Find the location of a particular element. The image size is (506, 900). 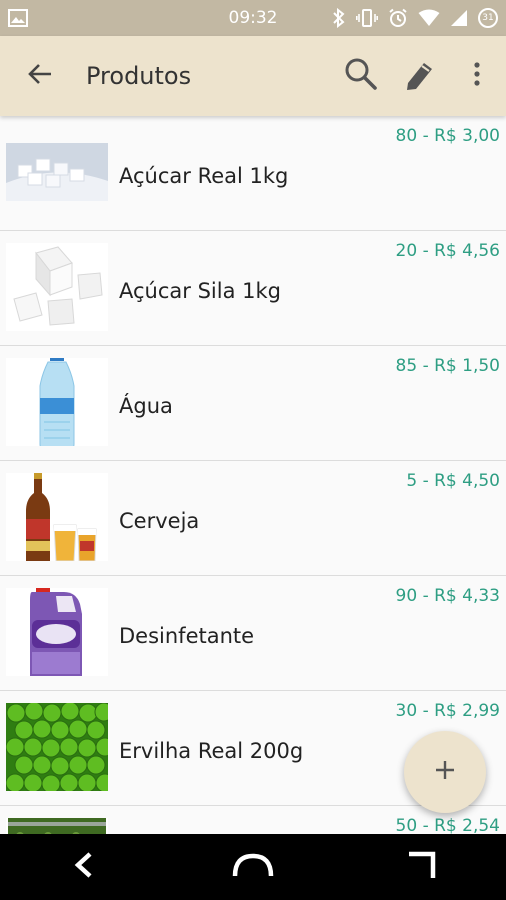

plus-icon is located at coordinates (445, 772).